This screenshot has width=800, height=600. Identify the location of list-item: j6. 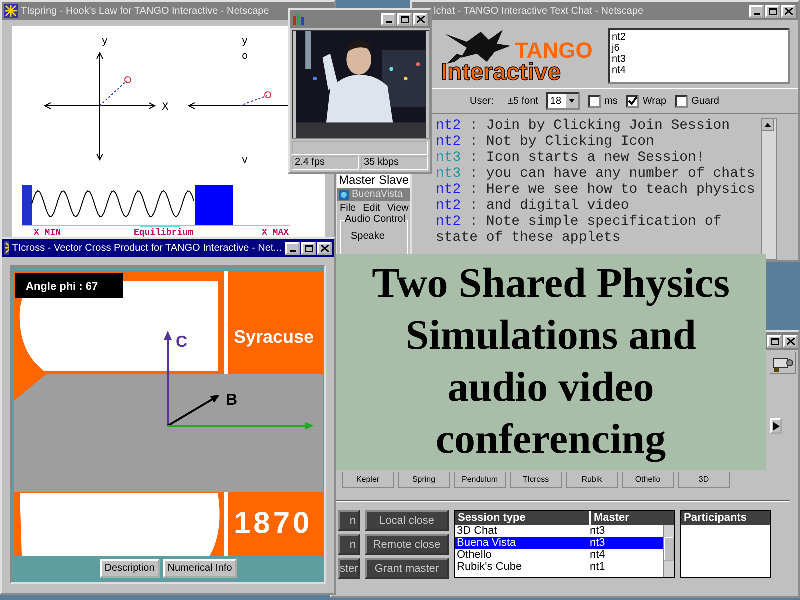
(699, 48).